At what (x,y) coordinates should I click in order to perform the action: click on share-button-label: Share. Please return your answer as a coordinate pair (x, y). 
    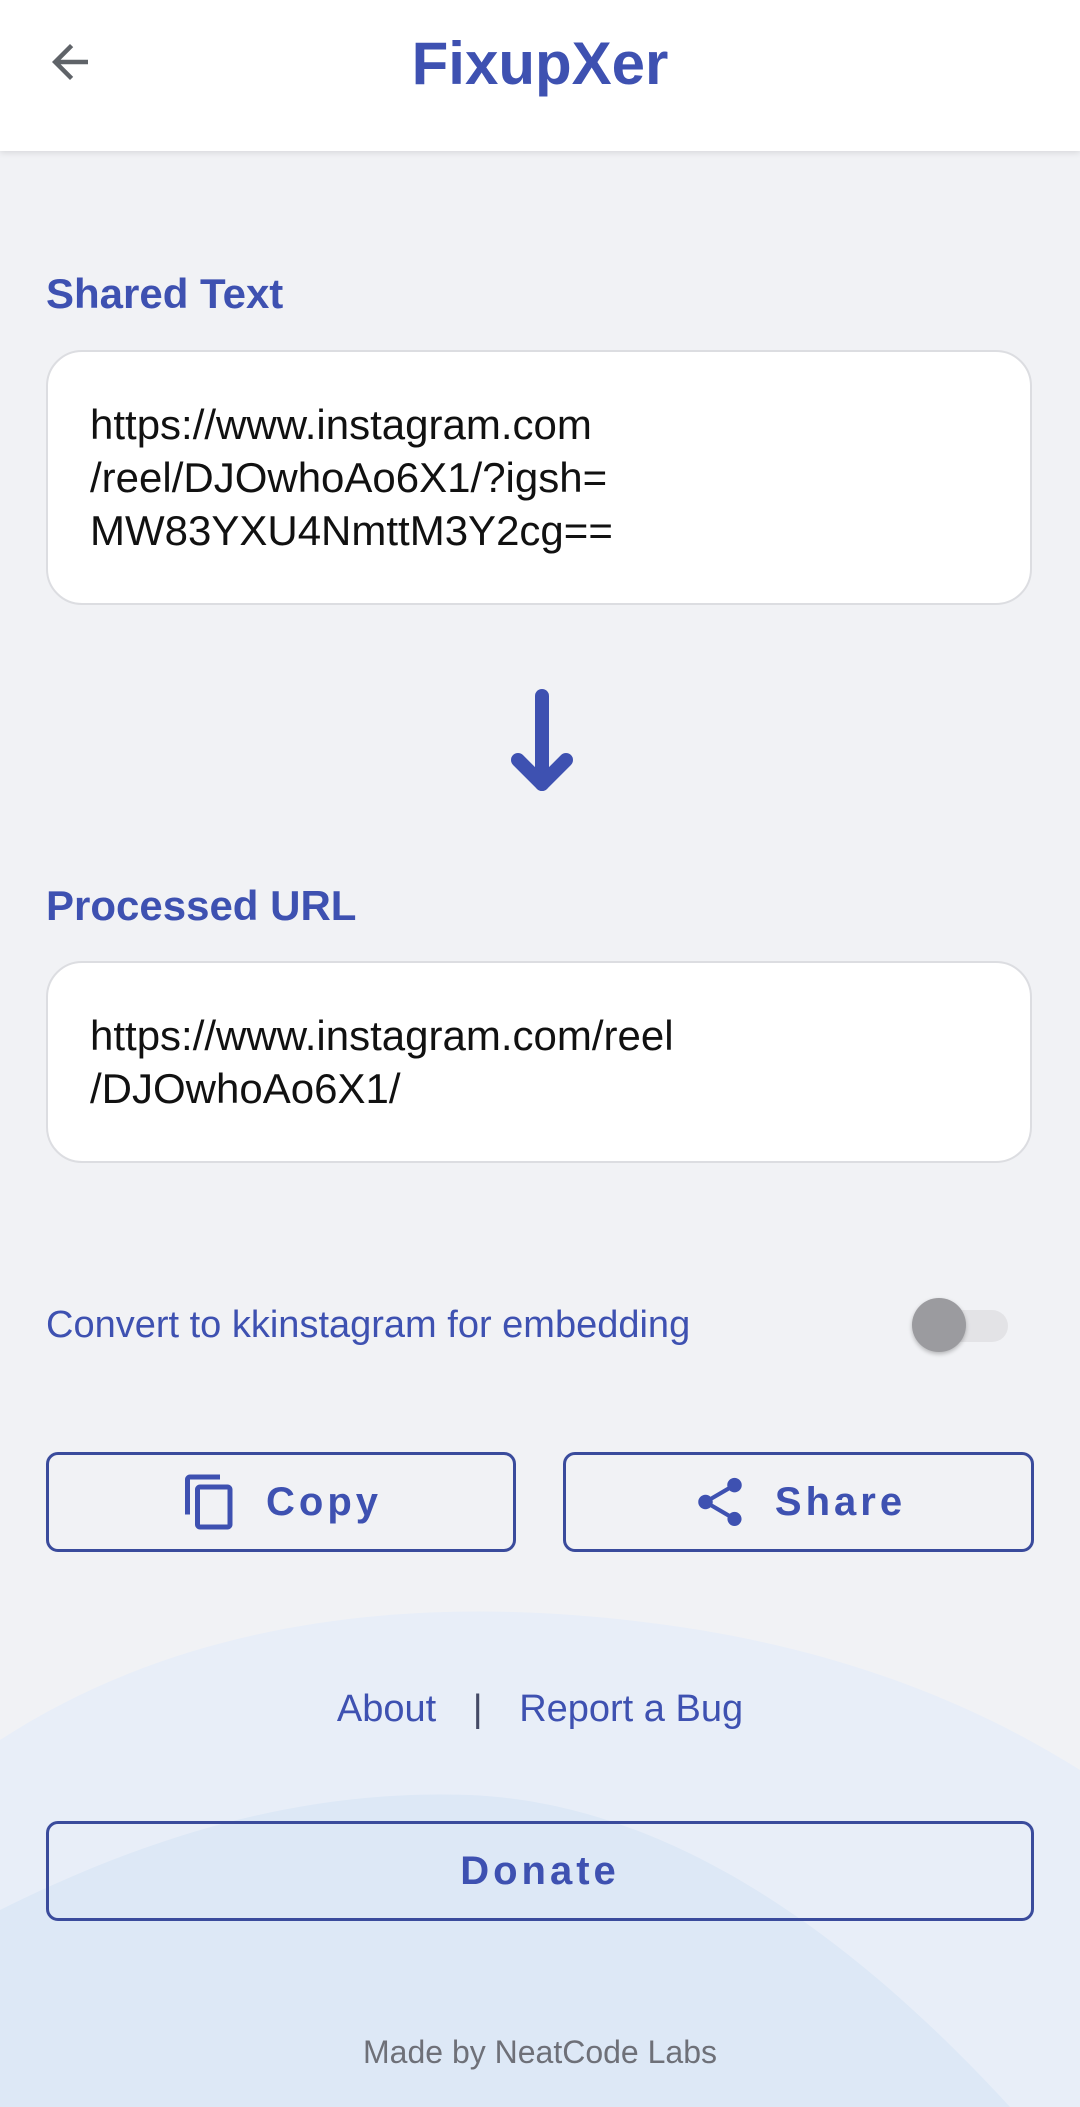
    Looking at the image, I should click on (840, 1501).